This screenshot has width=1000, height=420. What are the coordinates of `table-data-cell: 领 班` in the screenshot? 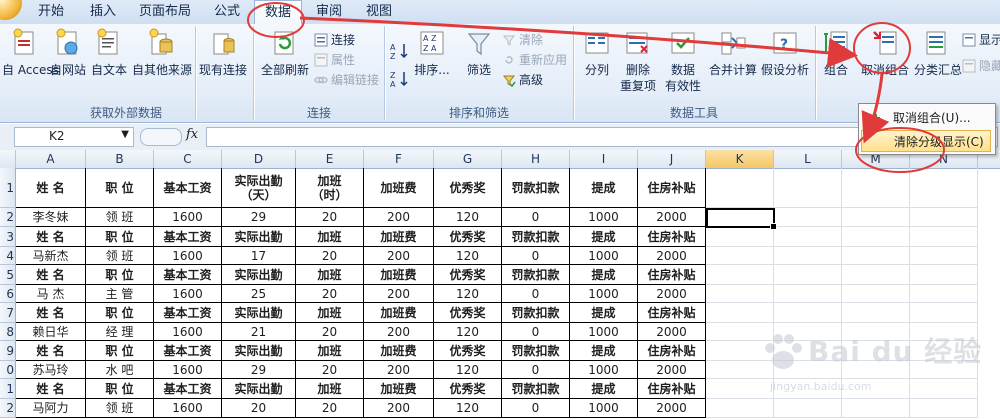 It's located at (120, 256).